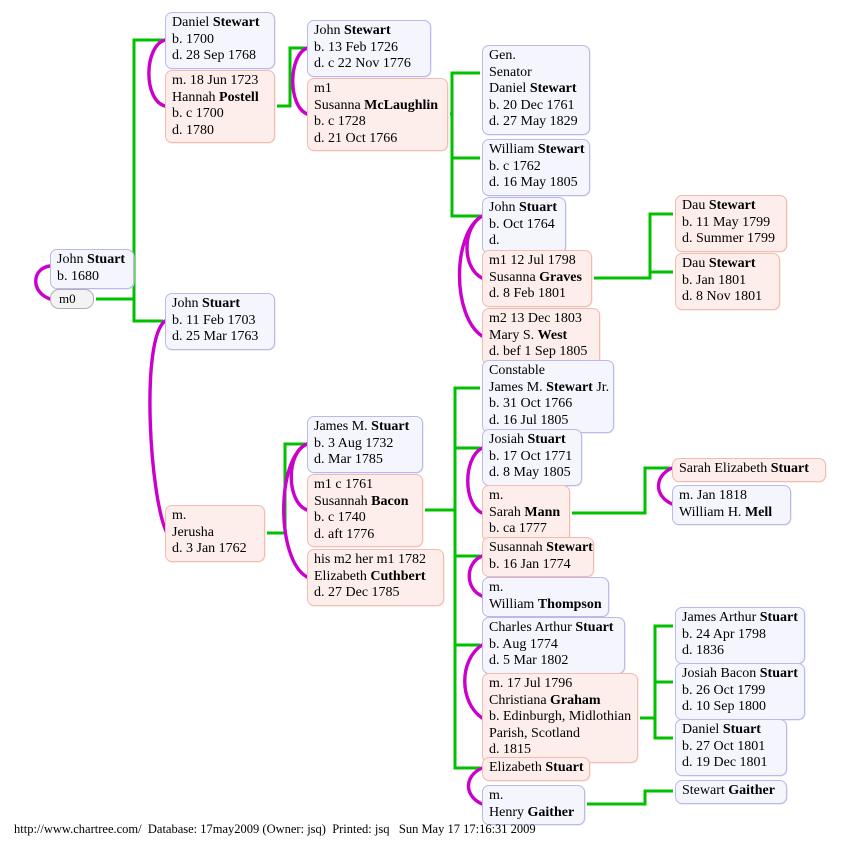 This screenshot has height=858, width=843. I want to click on node-text-line: d. c 22 Nov 1776, so click(362, 63).